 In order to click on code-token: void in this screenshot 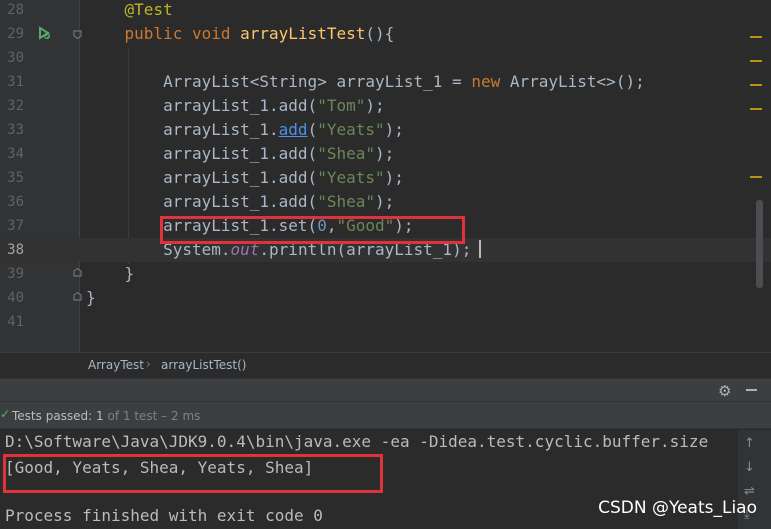, I will do `click(211, 33)`.